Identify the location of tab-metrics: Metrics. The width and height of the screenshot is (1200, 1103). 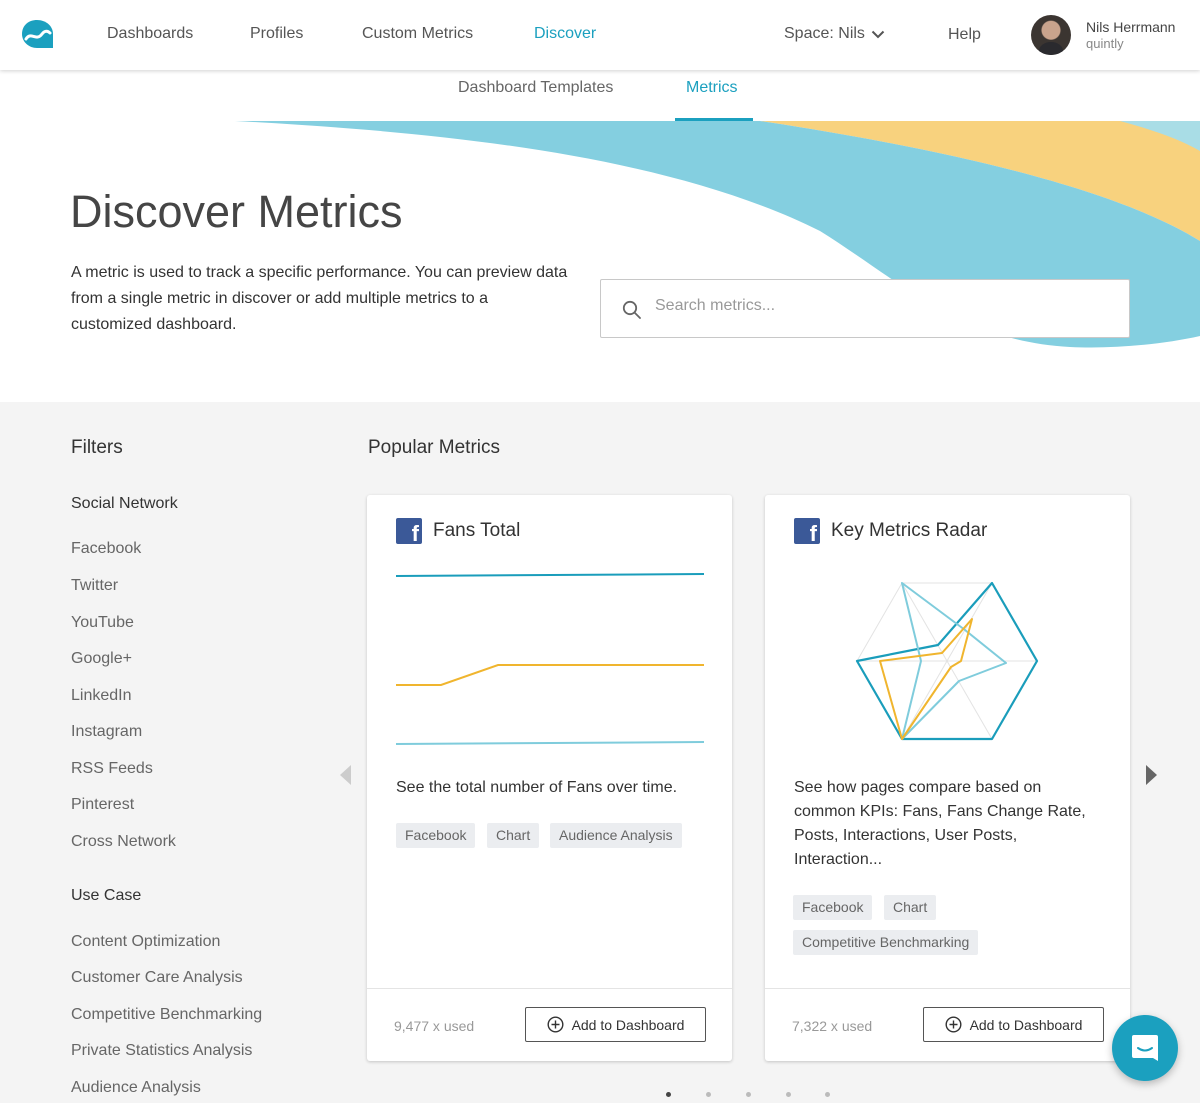
(712, 88).